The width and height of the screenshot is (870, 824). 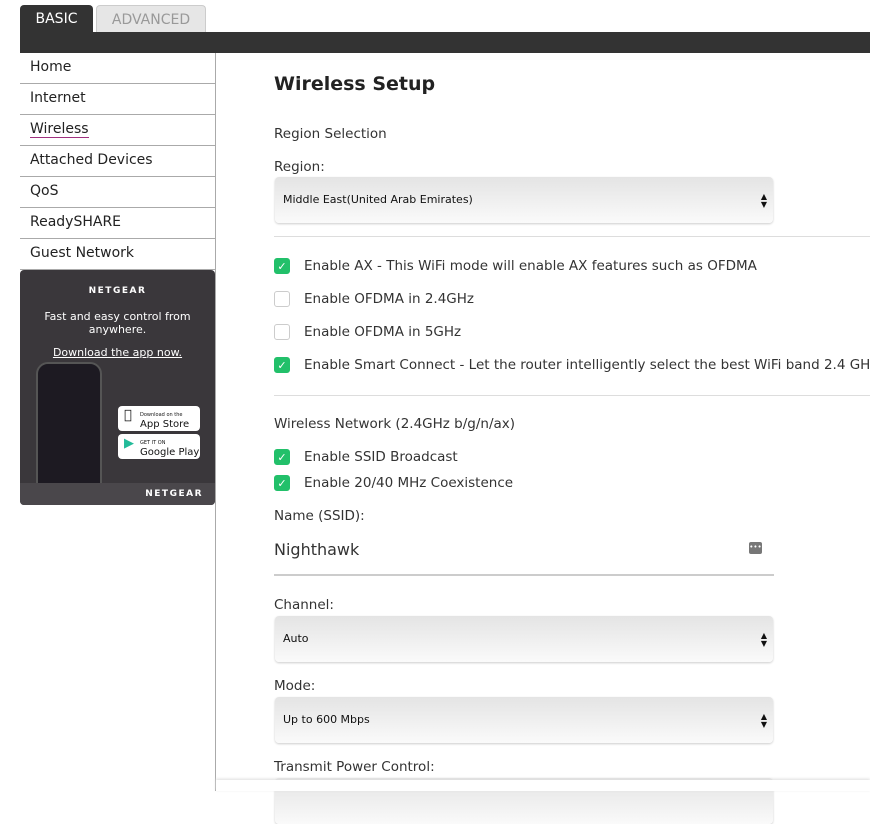 I want to click on enable-coexistence-checkbox: ✓ Enable 20/40 MHz Coexistence, so click(x=393, y=483).